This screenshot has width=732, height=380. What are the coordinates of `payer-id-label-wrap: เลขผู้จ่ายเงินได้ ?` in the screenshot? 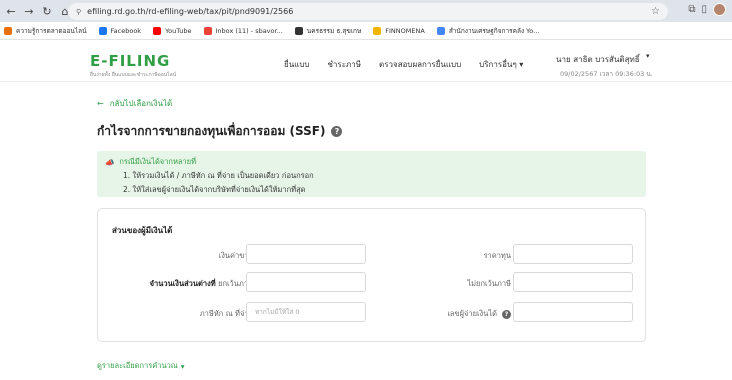 It's located at (479, 314).